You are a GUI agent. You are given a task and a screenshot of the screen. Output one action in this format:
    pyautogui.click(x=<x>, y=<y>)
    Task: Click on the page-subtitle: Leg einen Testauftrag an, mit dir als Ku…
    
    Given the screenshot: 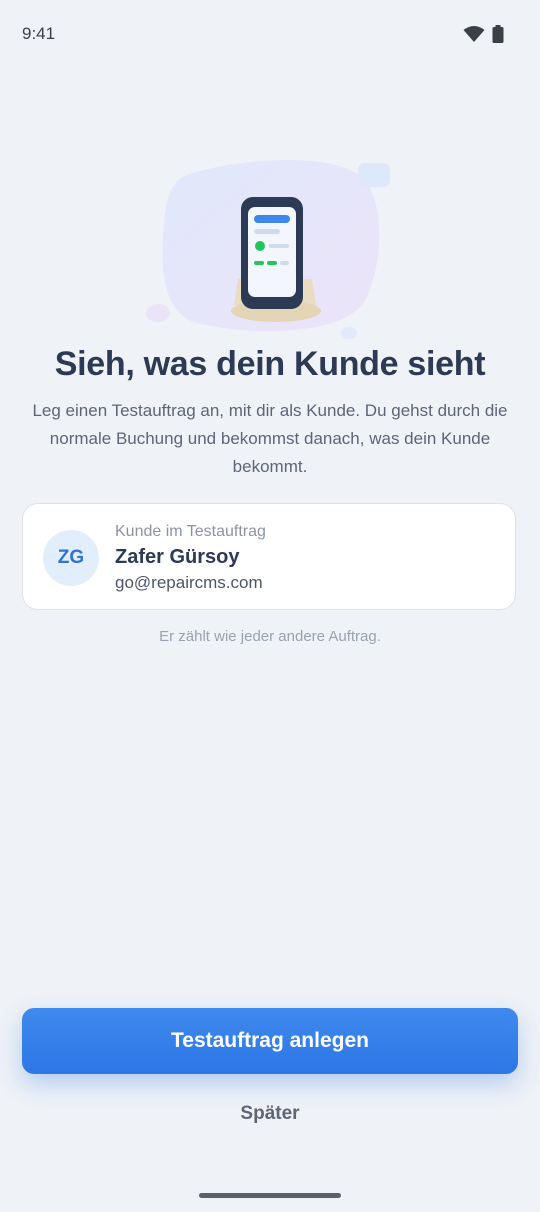 What is the action you would take?
    pyautogui.click(x=270, y=438)
    